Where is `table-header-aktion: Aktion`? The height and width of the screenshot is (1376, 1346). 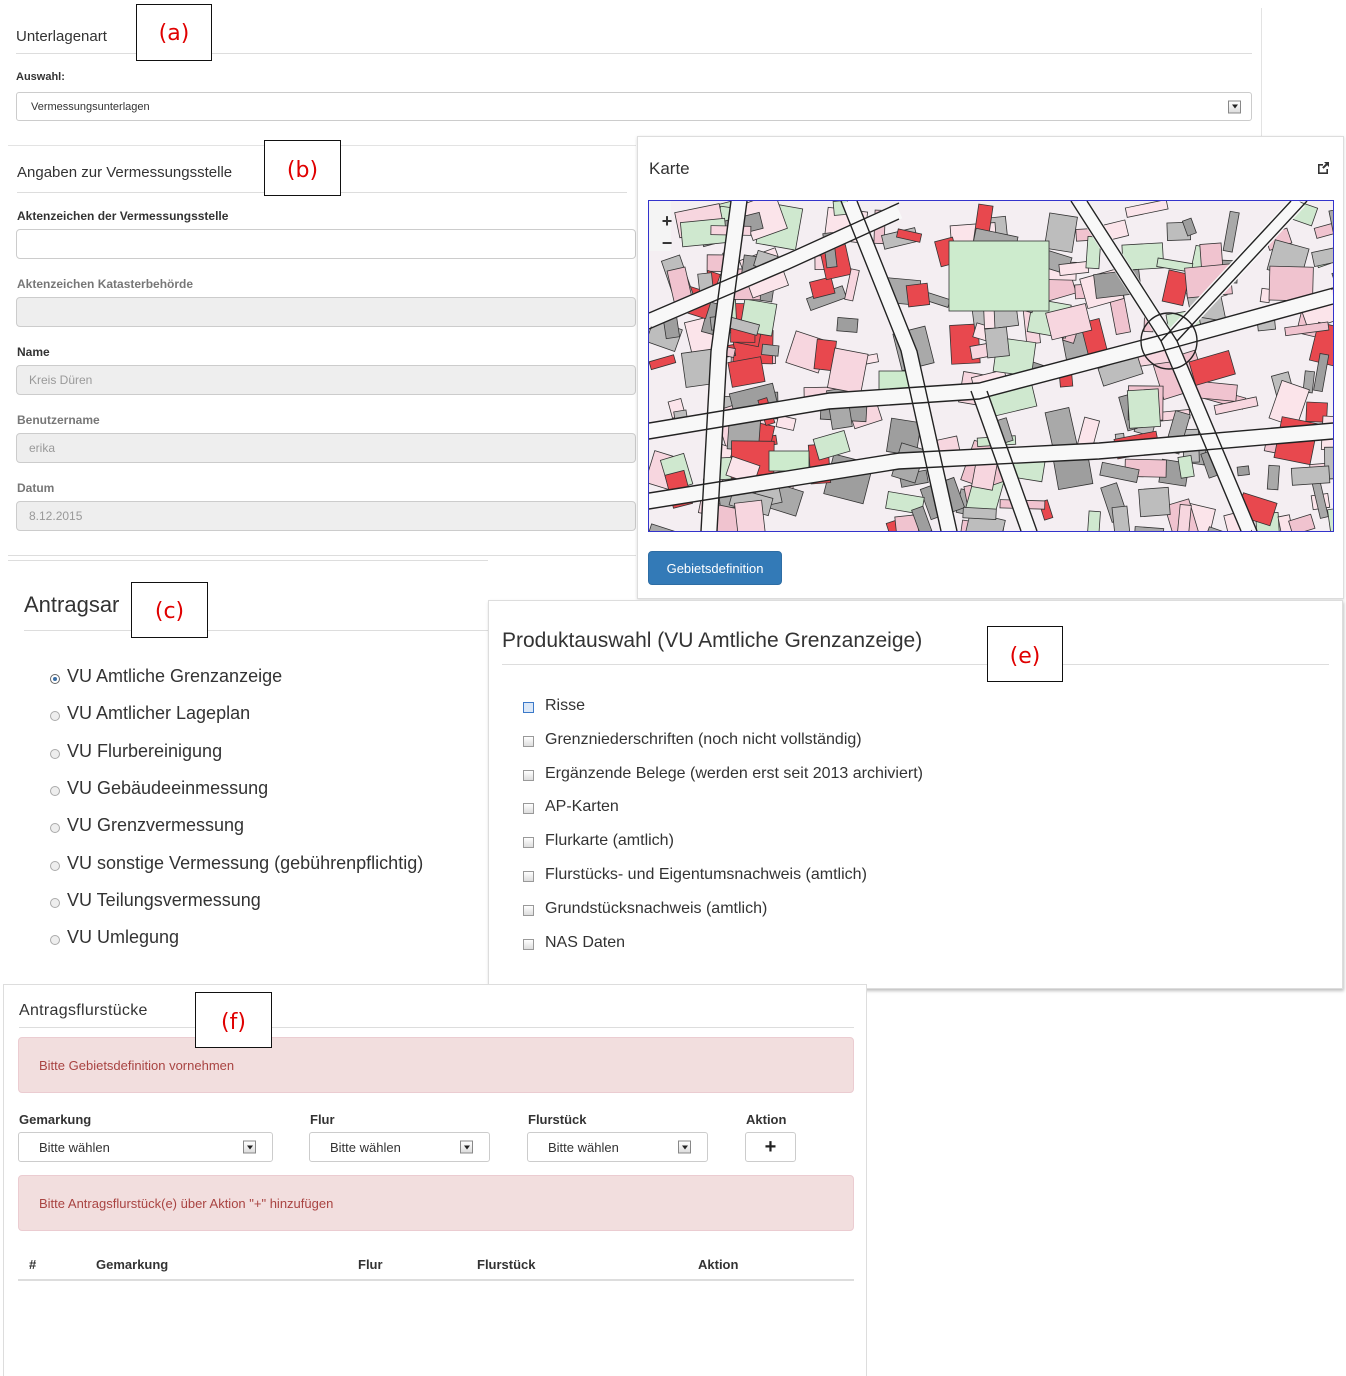 table-header-aktion: Aktion is located at coordinates (718, 1264).